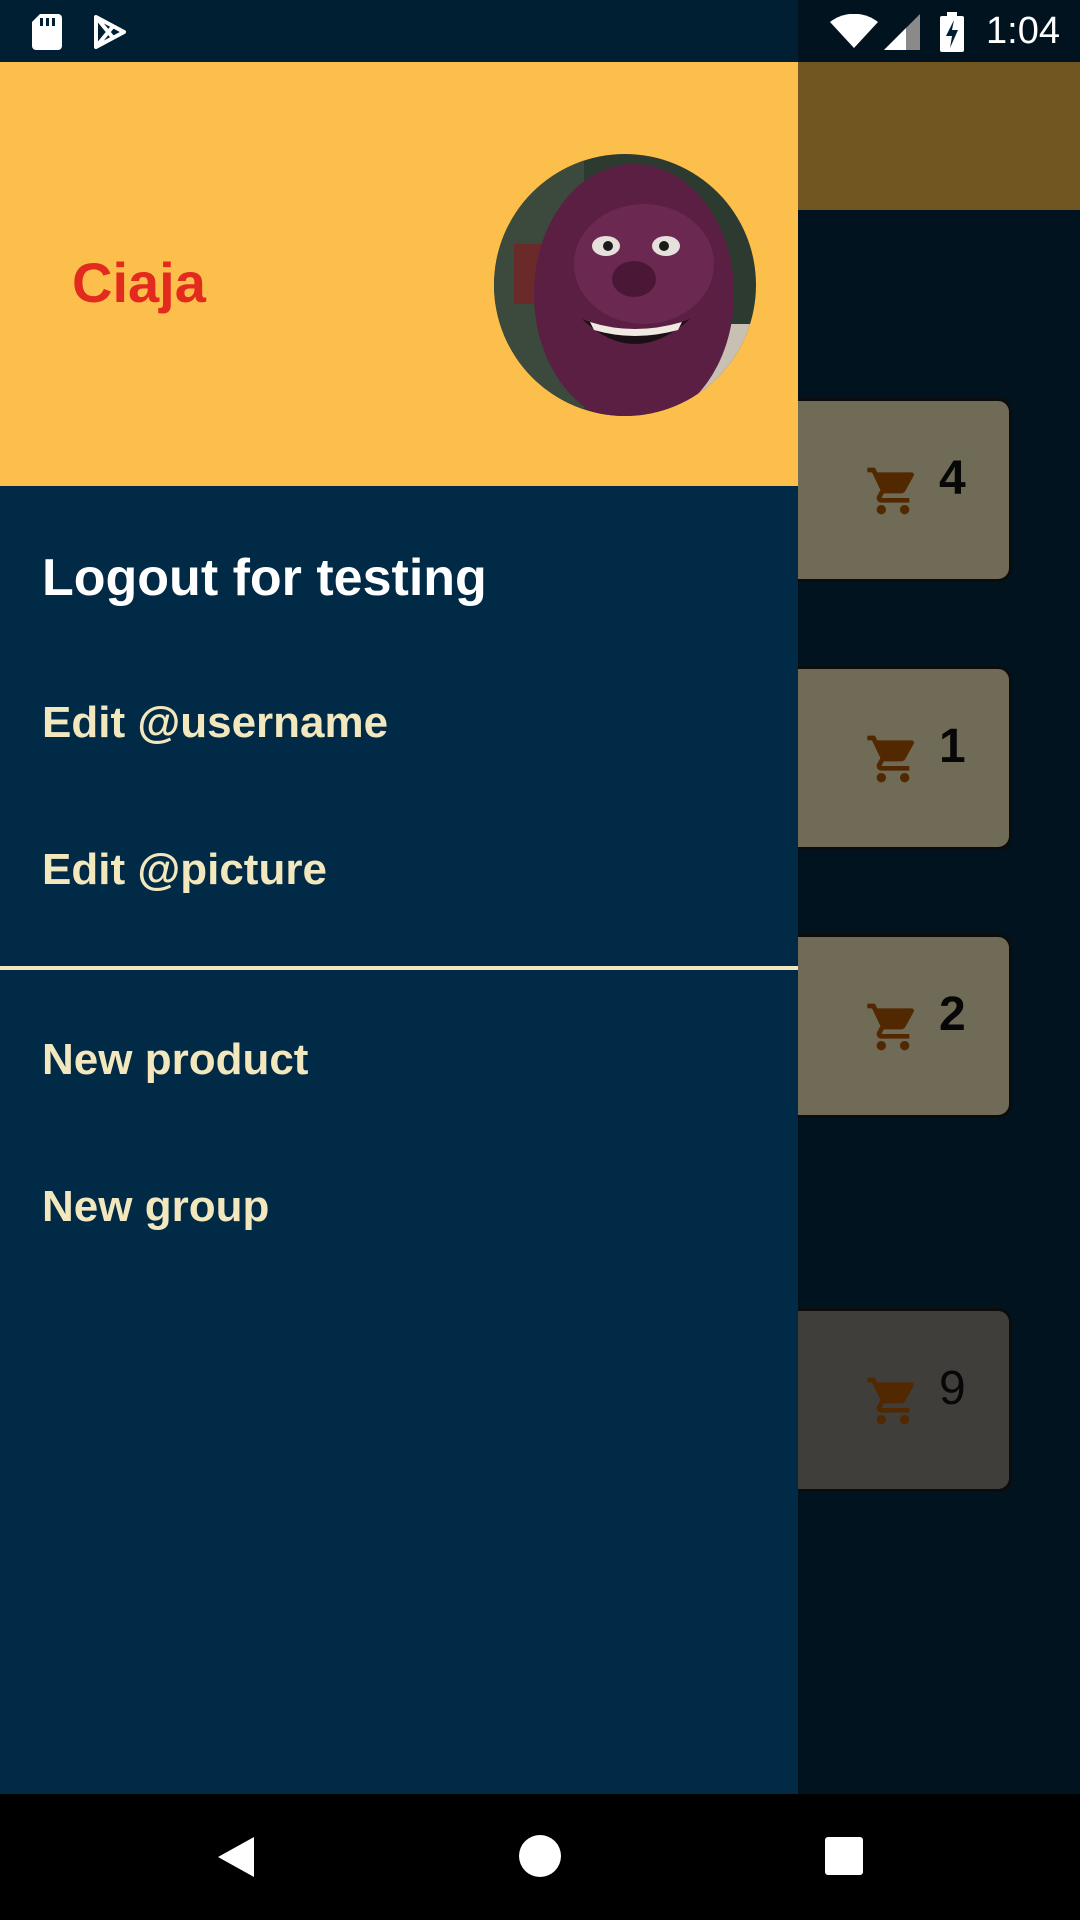 This screenshot has width=1080, height=1920. What do you see at coordinates (175, 1060) in the screenshot?
I see `new-product-menu-item: New product` at bounding box center [175, 1060].